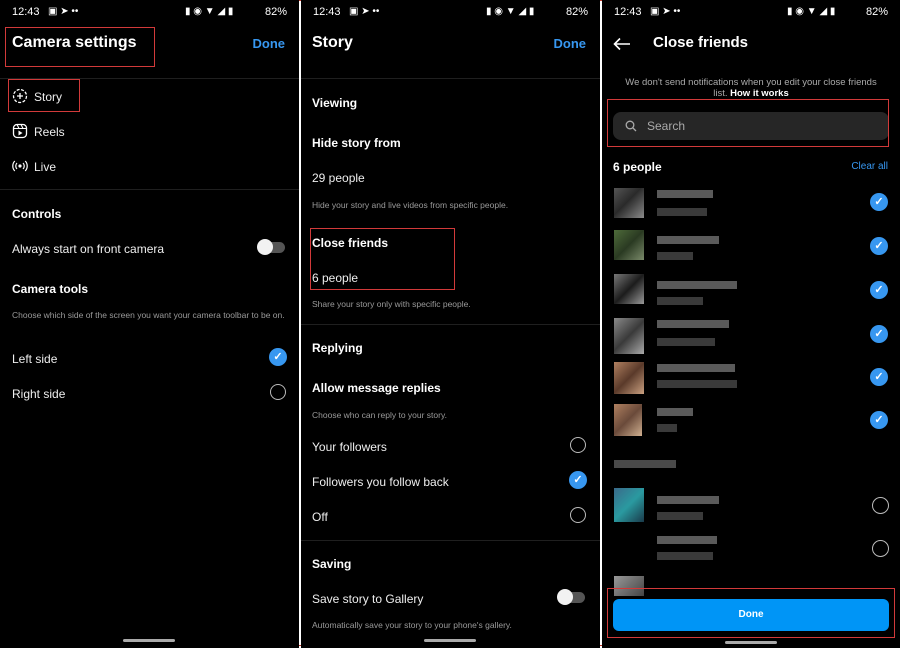  What do you see at coordinates (645, 464) in the screenshot?
I see `blurred-section-label` at bounding box center [645, 464].